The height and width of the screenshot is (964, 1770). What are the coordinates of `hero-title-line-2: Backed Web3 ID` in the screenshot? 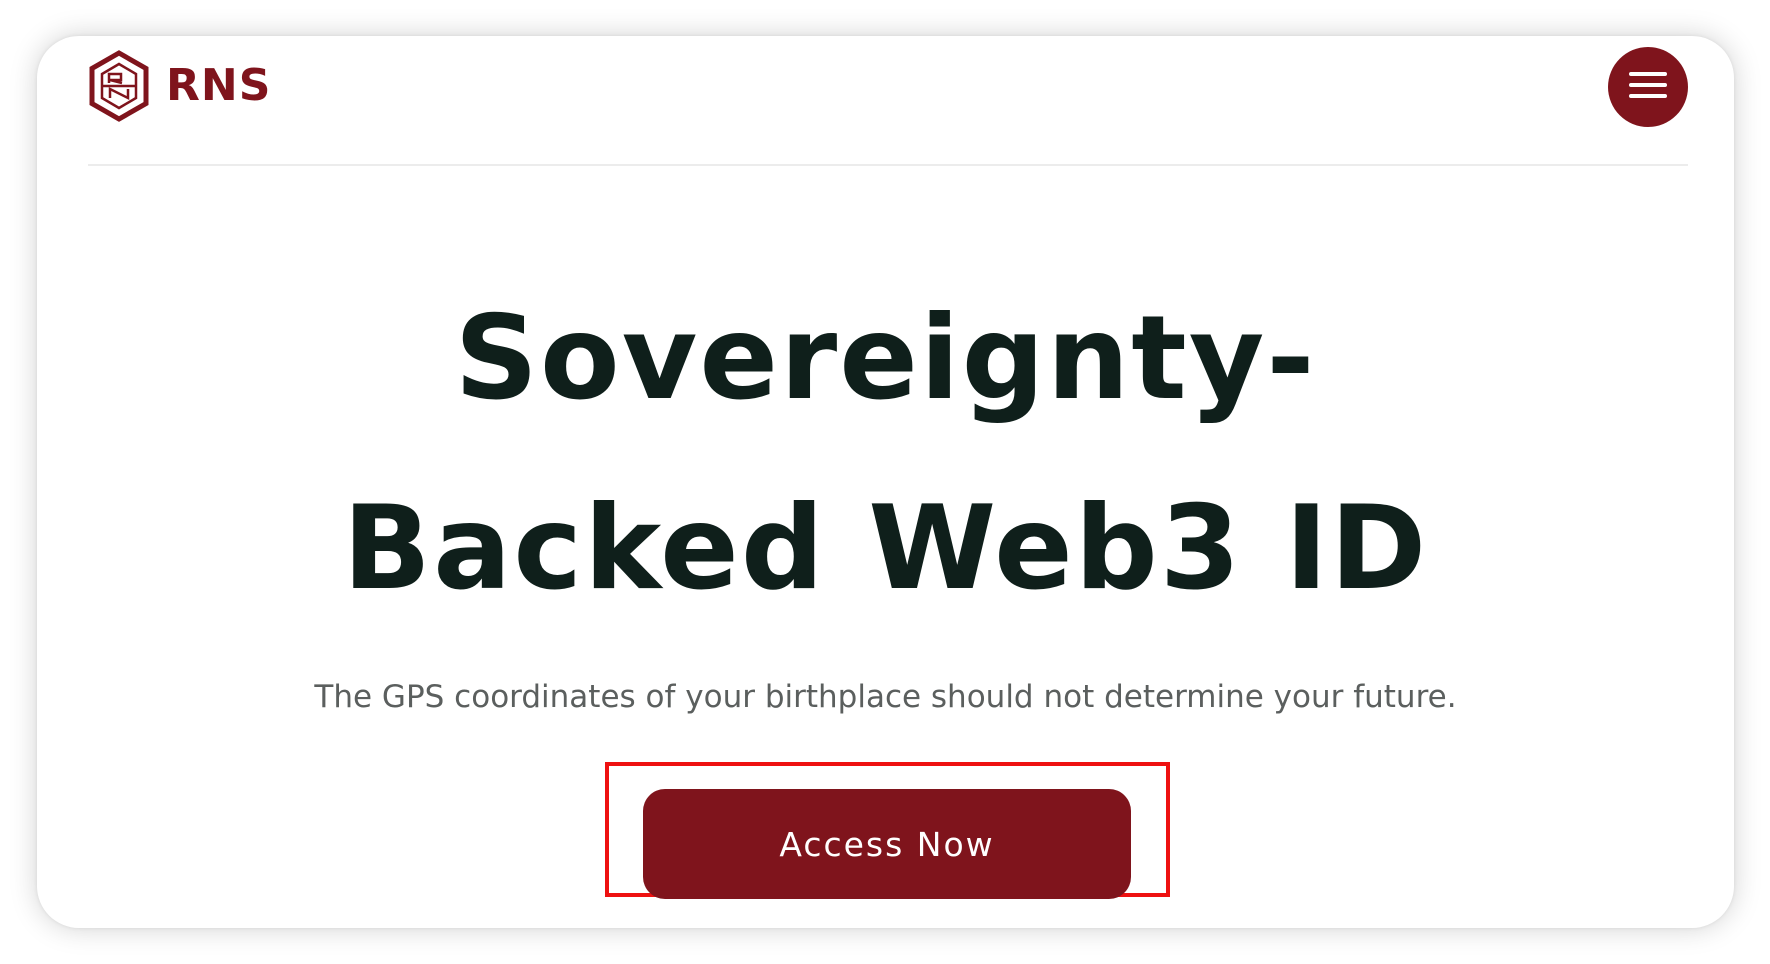 It's located at (885, 548).